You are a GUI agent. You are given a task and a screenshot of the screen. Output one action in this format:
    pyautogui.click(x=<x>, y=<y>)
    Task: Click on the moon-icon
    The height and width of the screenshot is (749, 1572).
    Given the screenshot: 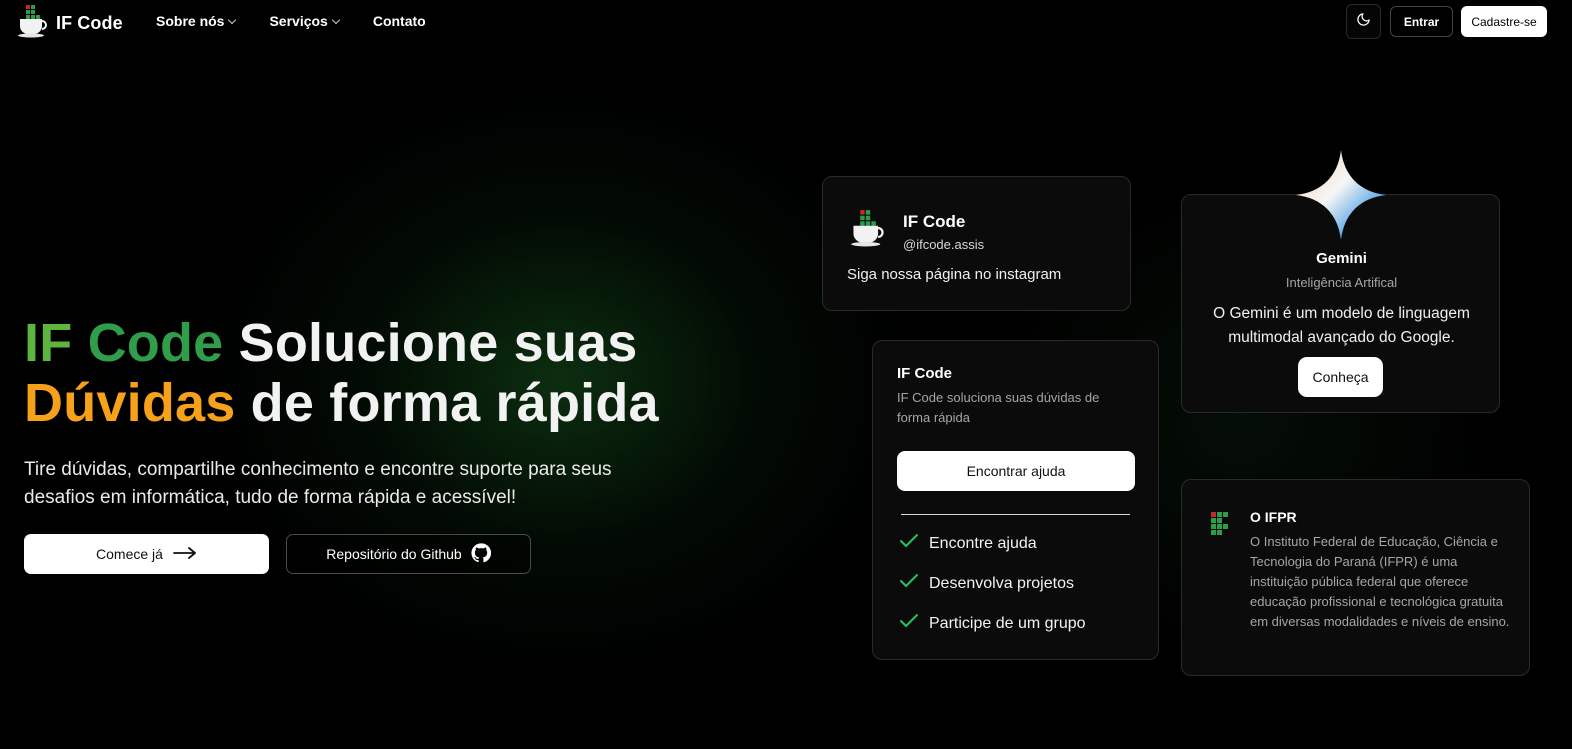 What is the action you would take?
    pyautogui.click(x=1363, y=22)
    